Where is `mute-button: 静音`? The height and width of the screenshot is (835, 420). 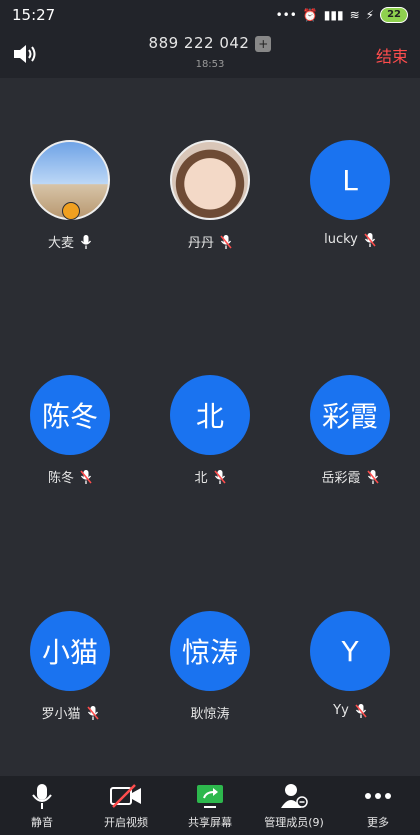
mute-button: 静音 is located at coordinates (42, 806).